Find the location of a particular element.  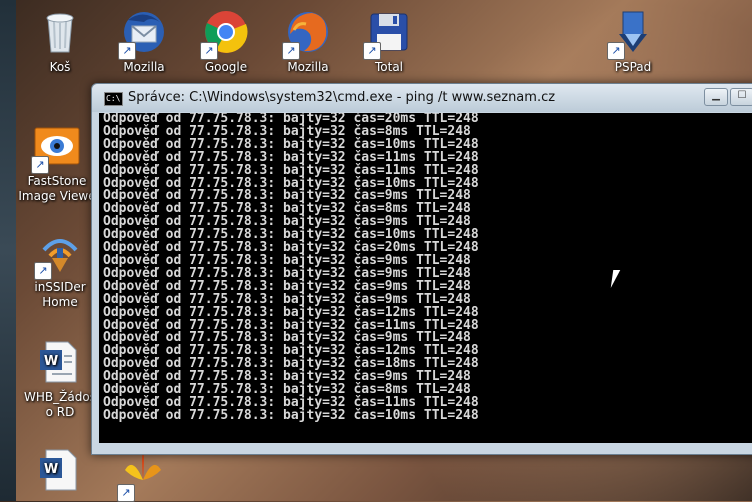

desktop-icon-total: ↗ Total is located at coordinates (389, 41).